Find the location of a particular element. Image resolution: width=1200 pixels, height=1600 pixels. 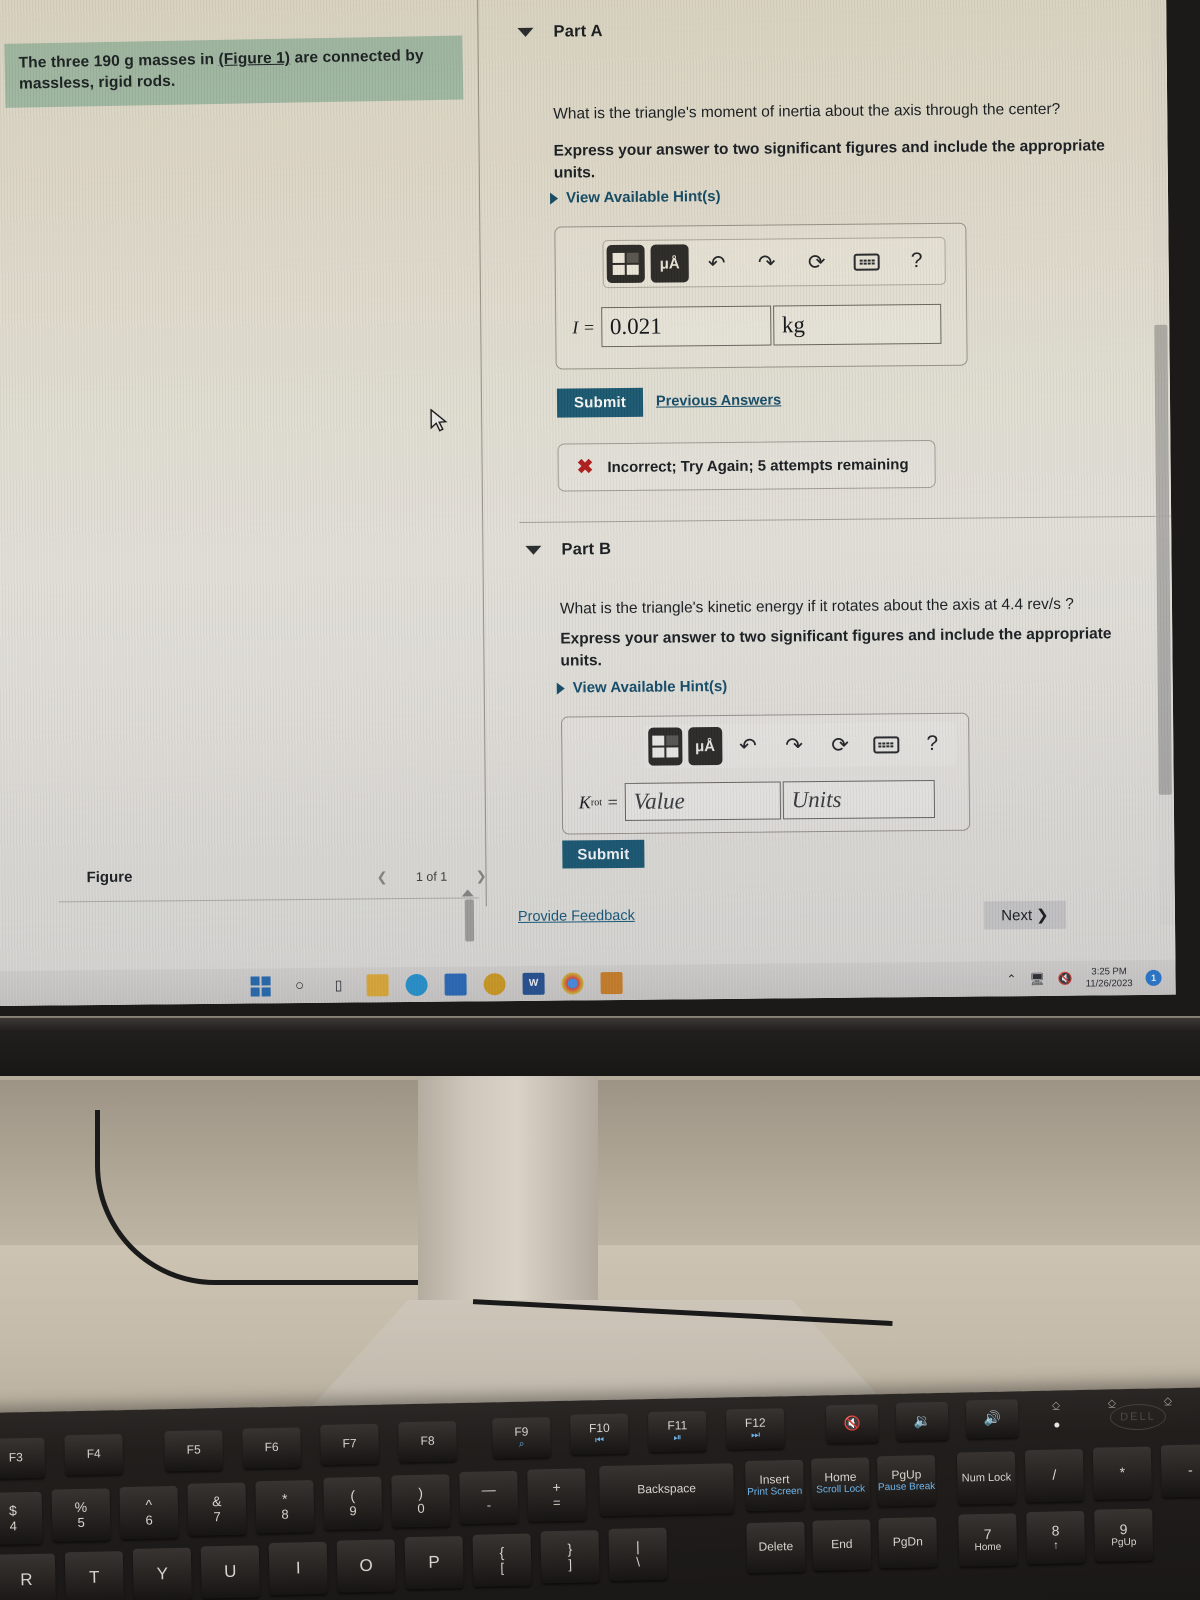

key-6: ^ 6 is located at coordinates (149, 1512).